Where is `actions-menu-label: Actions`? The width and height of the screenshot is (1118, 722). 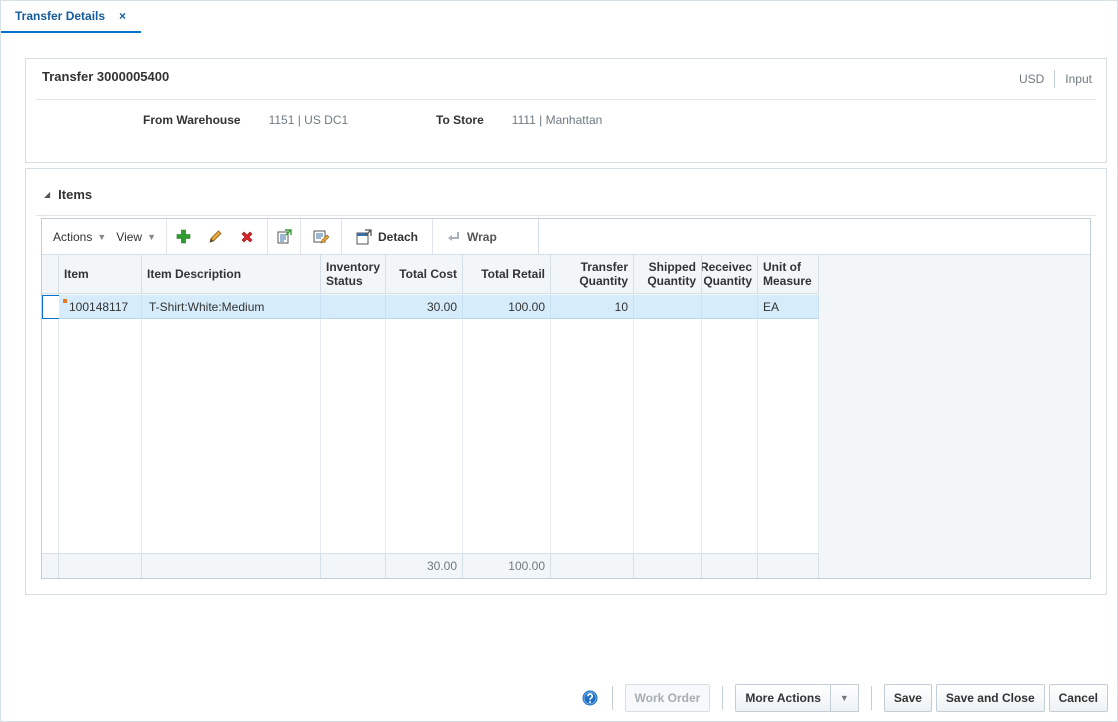 actions-menu-label: Actions is located at coordinates (73, 236).